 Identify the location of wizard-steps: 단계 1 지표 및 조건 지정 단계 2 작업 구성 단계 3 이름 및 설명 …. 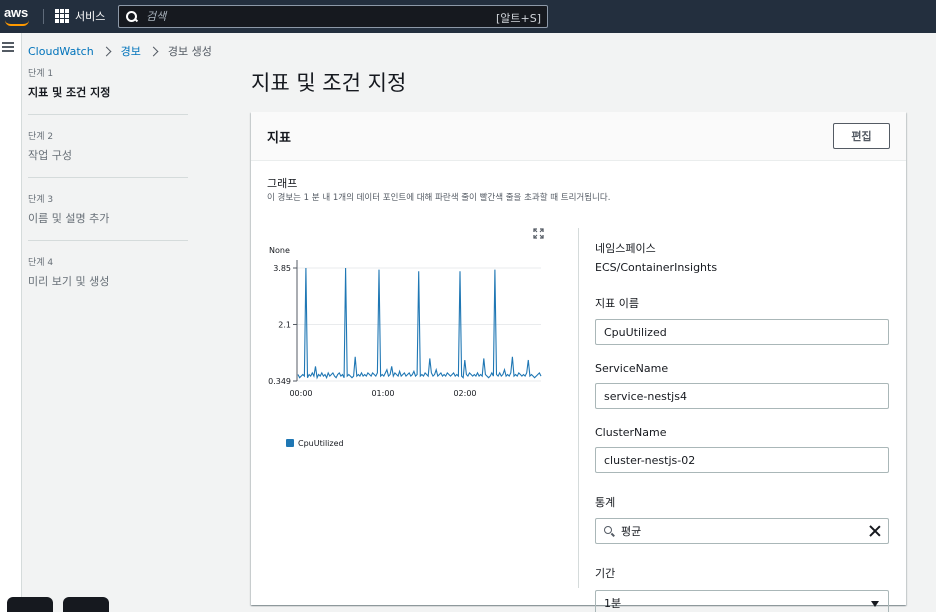
(108, 191).